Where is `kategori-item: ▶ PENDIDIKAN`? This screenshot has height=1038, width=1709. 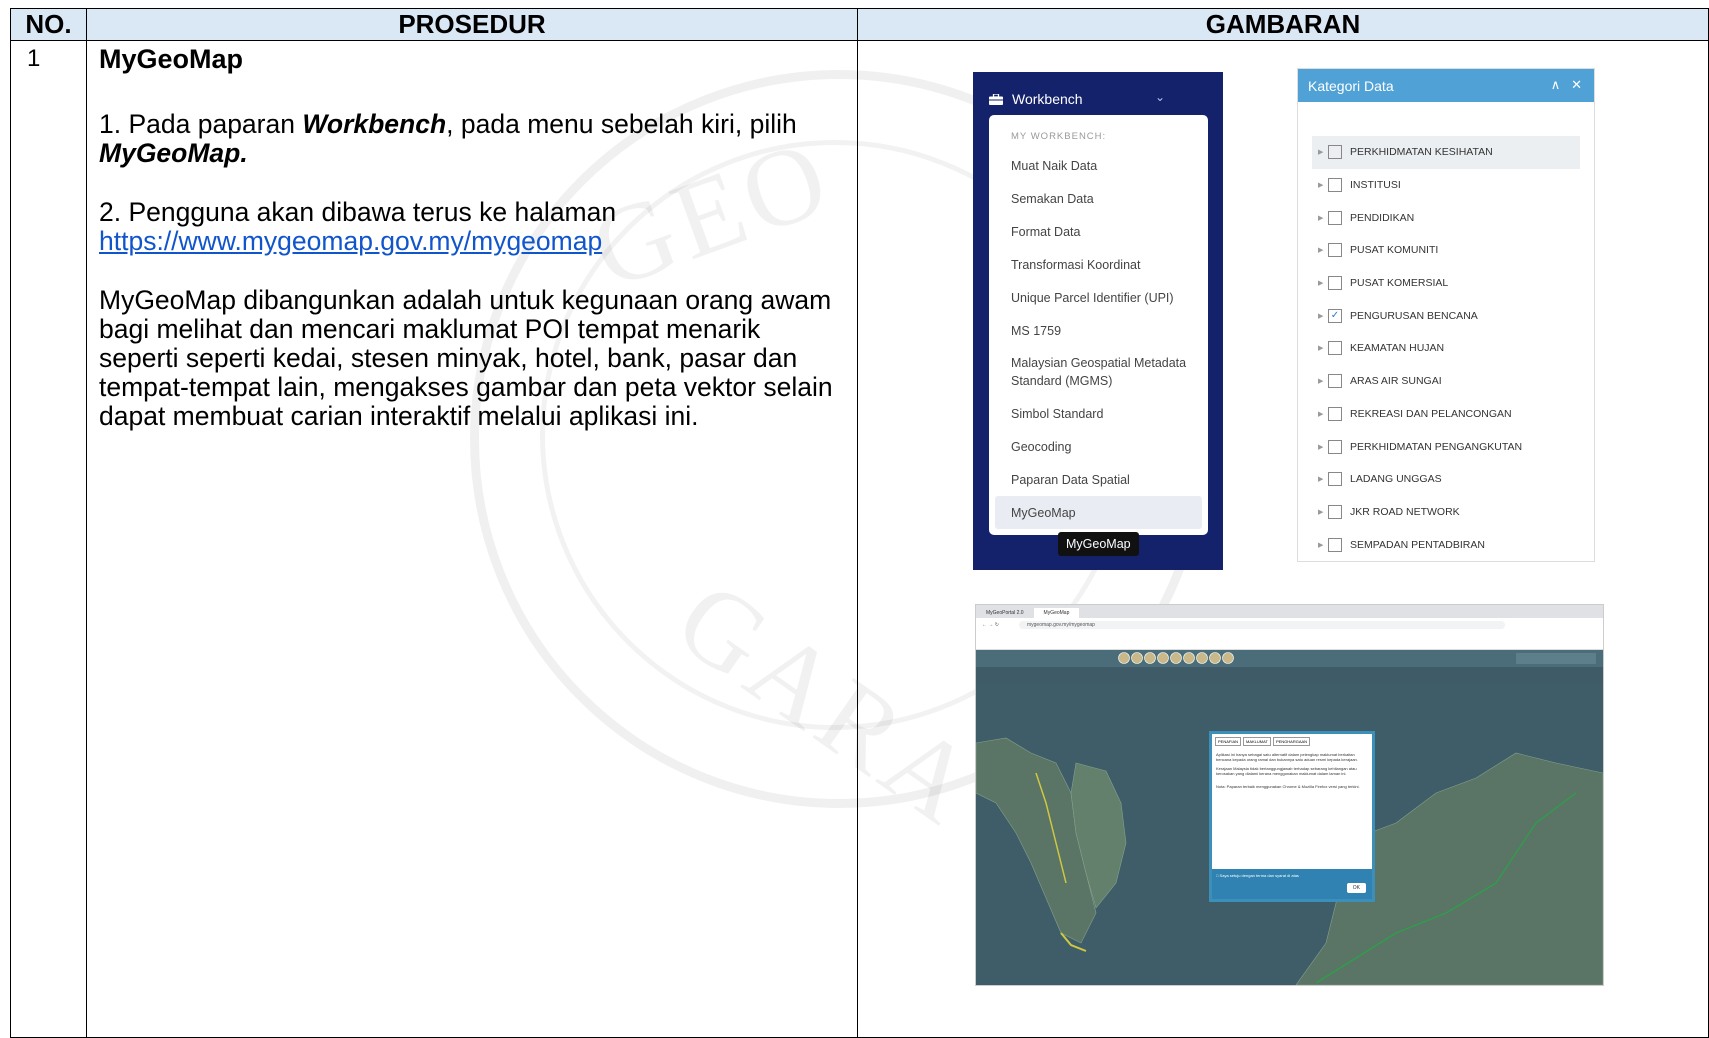 kategori-item: ▶ PENDIDIKAN is located at coordinates (1446, 217).